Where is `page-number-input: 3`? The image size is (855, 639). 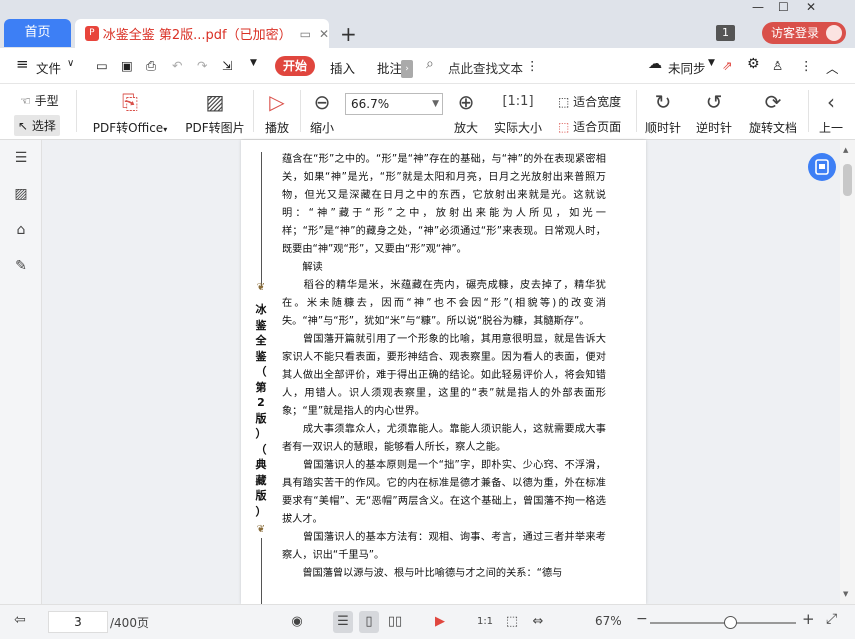
page-number-input: 3 is located at coordinates (78, 622).